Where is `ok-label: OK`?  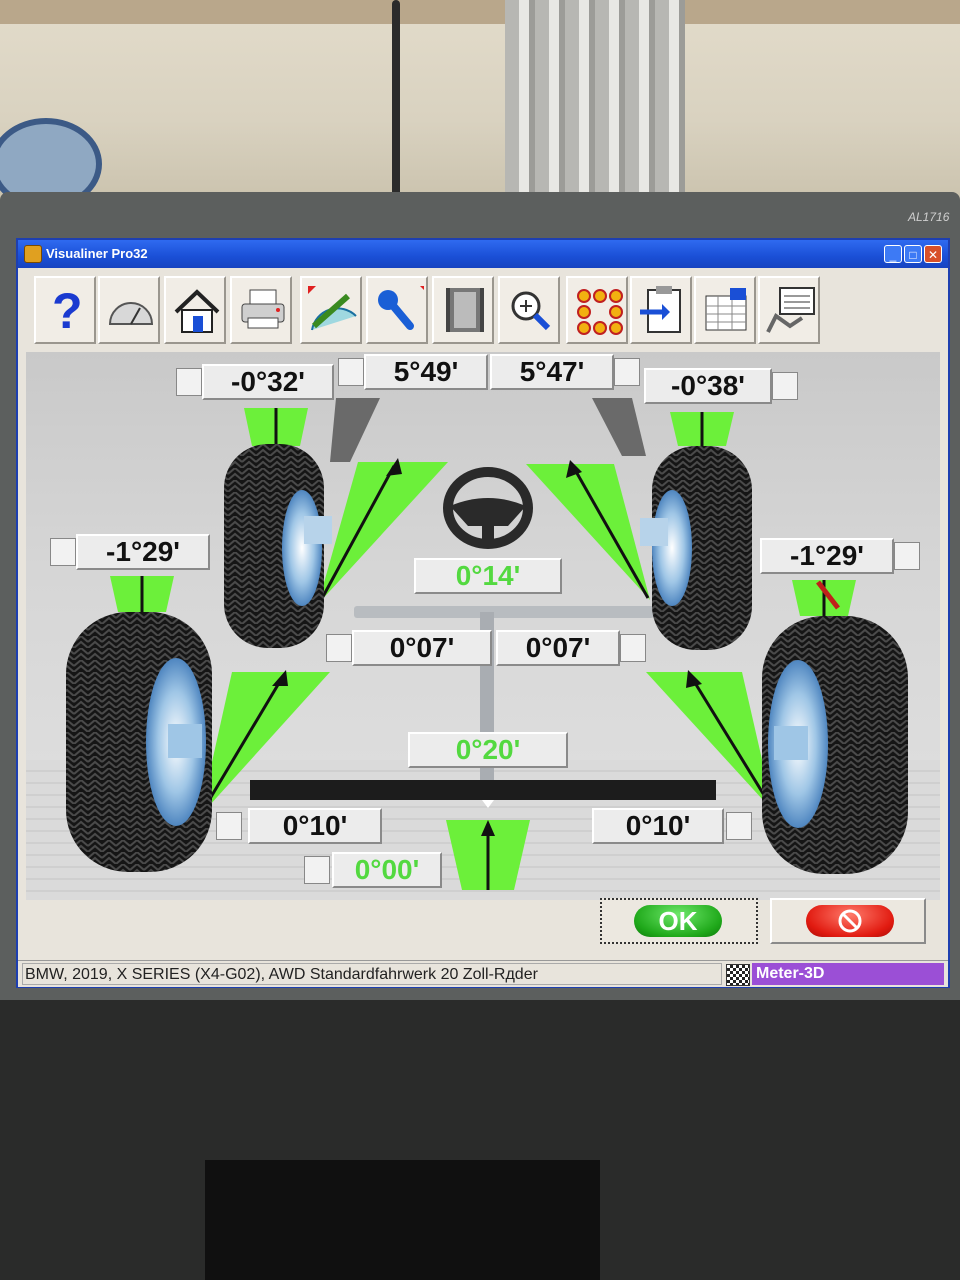
ok-label: OK is located at coordinates (678, 921).